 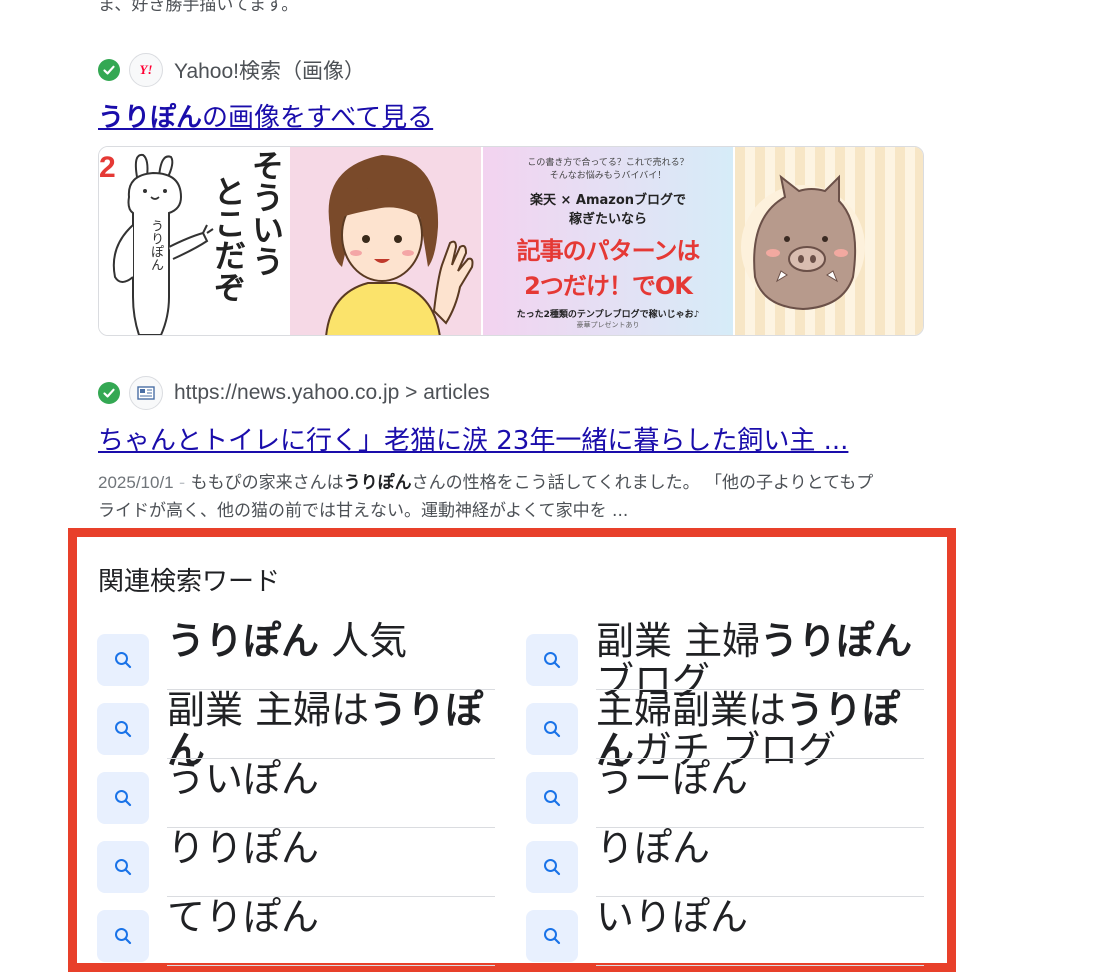 I want to click on banner-mid-line2: 稼ぎたいなら, so click(x=607, y=219).